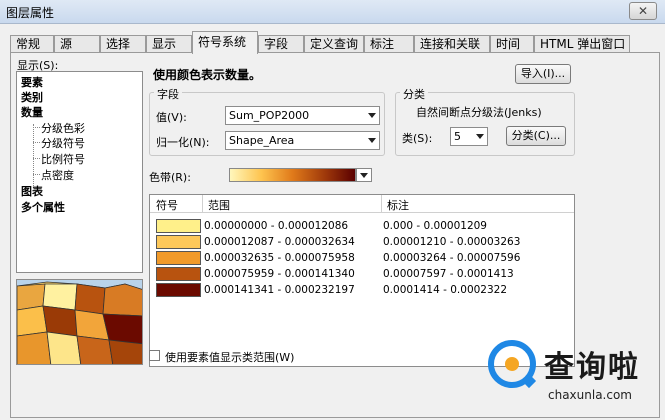  I want to click on tab-3: 显示, so click(169, 44).